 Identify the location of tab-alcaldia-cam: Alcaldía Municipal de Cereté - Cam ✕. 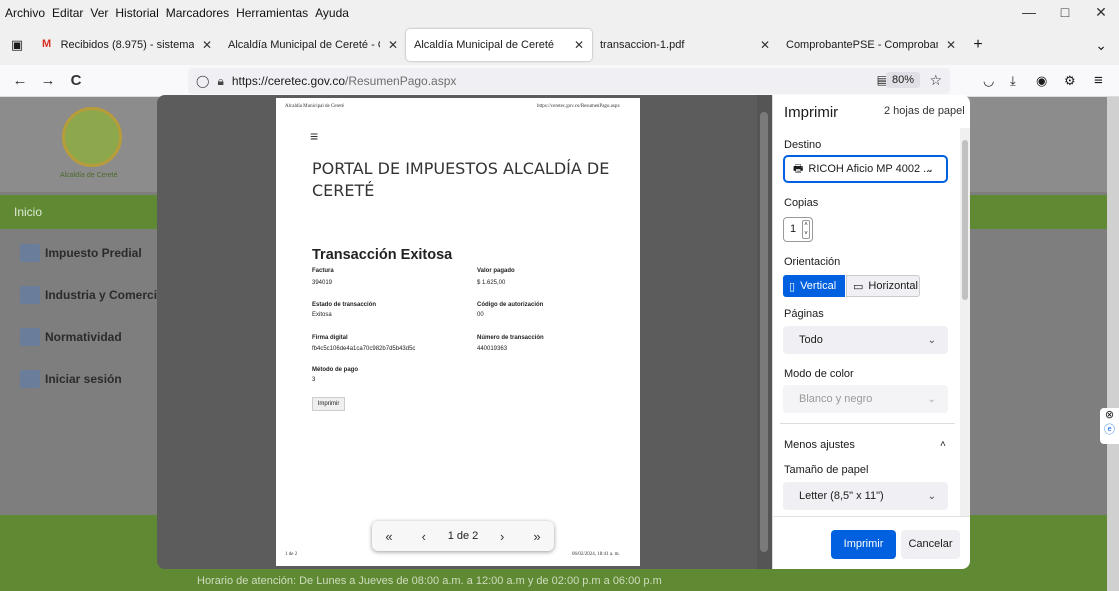
(313, 45).